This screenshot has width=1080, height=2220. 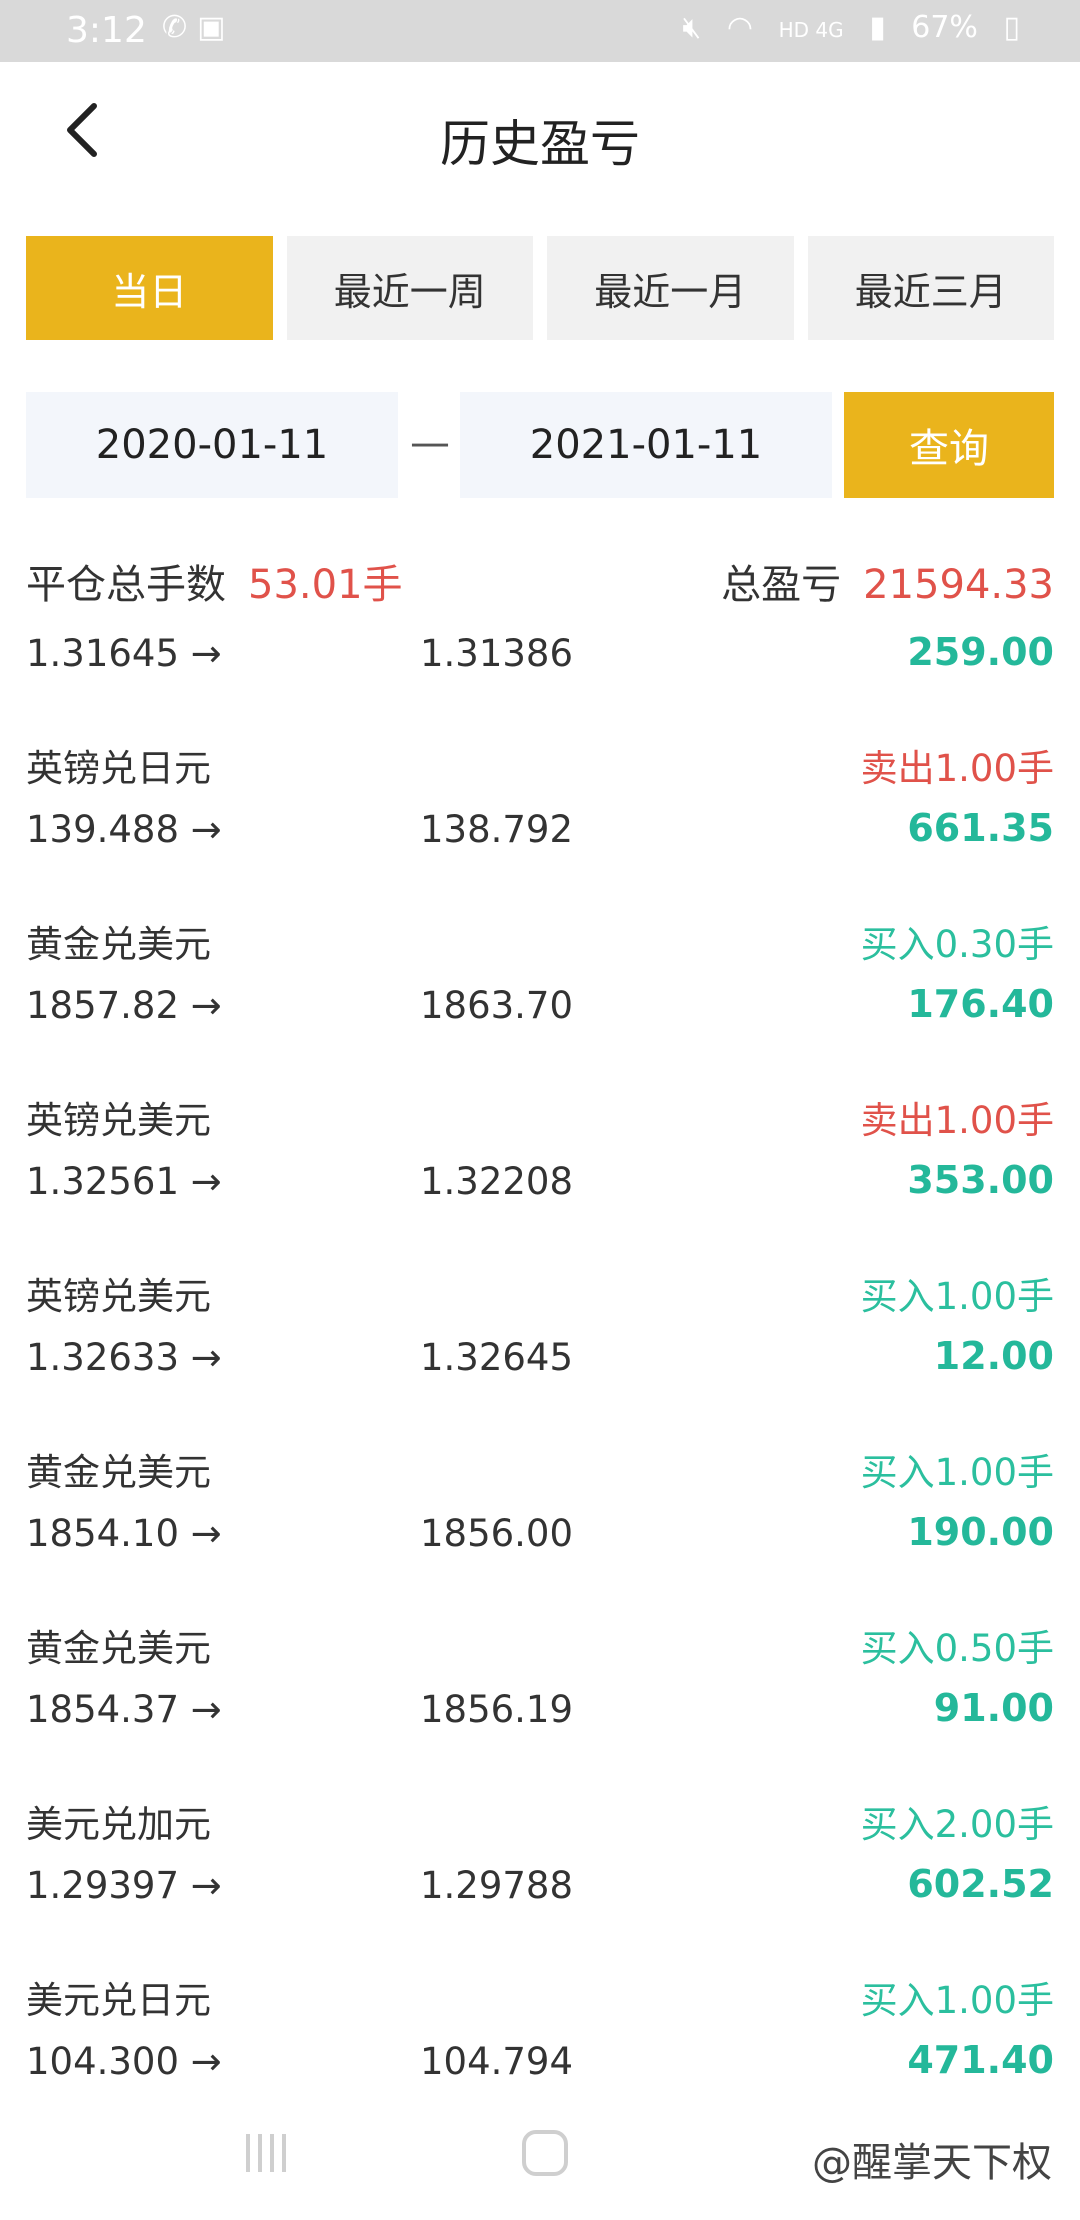 What do you see at coordinates (497, 1709) in the screenshot?
I see `trade-close-price: 1856.19` at bounding box center [497, 1709].